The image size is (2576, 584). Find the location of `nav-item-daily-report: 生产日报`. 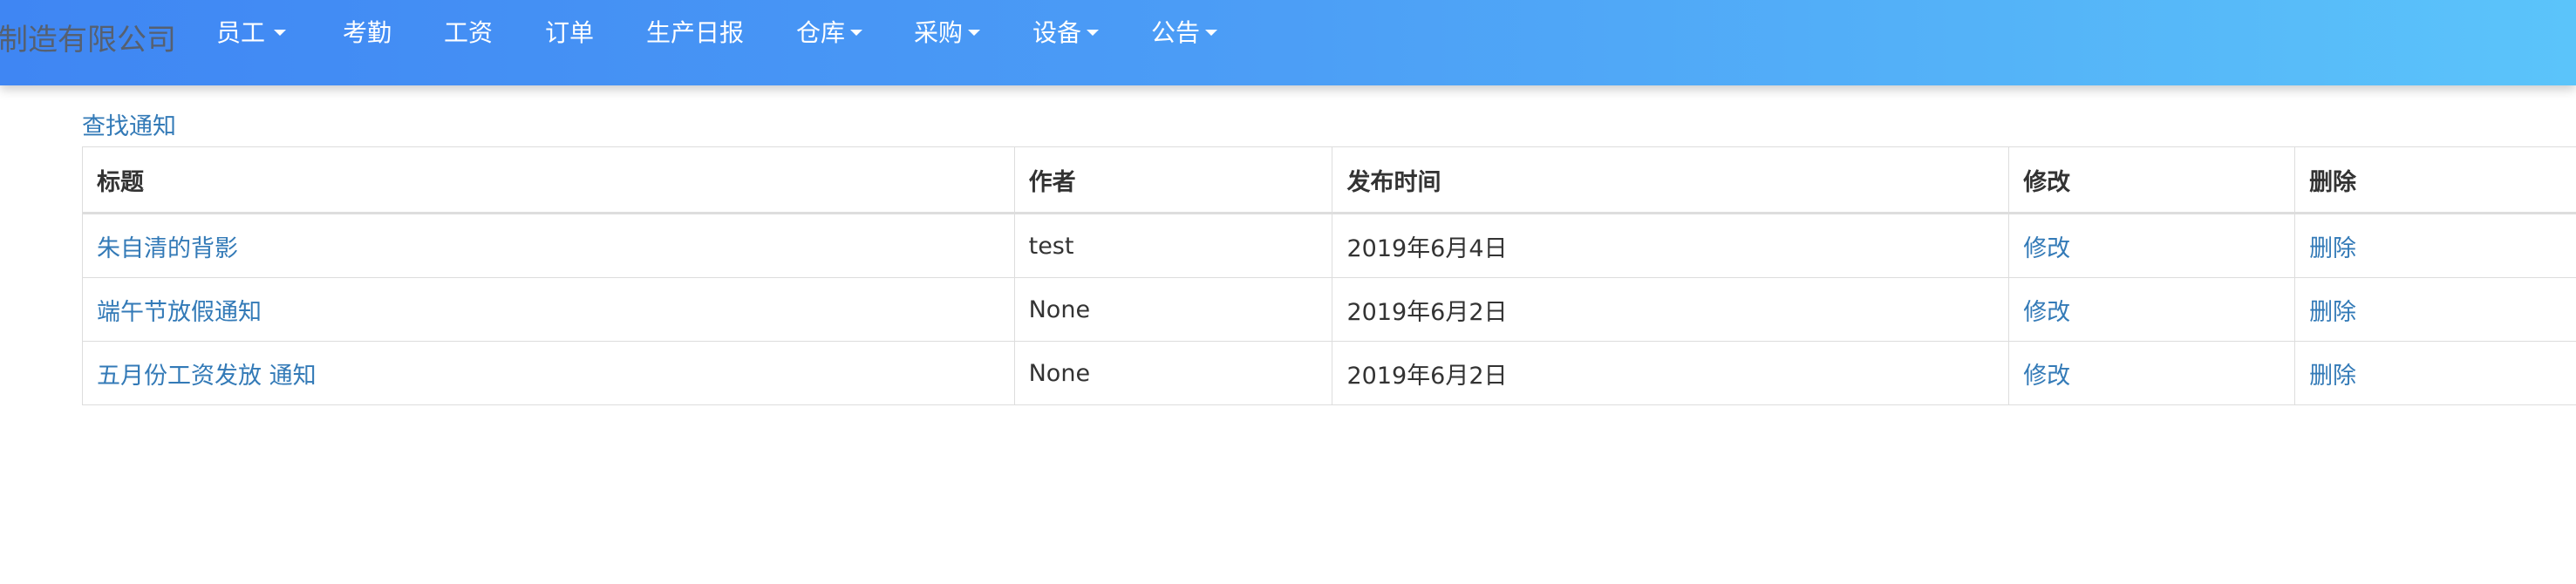

nav-item-daily-report: 生产日报 is located at coordinates (695, 33).